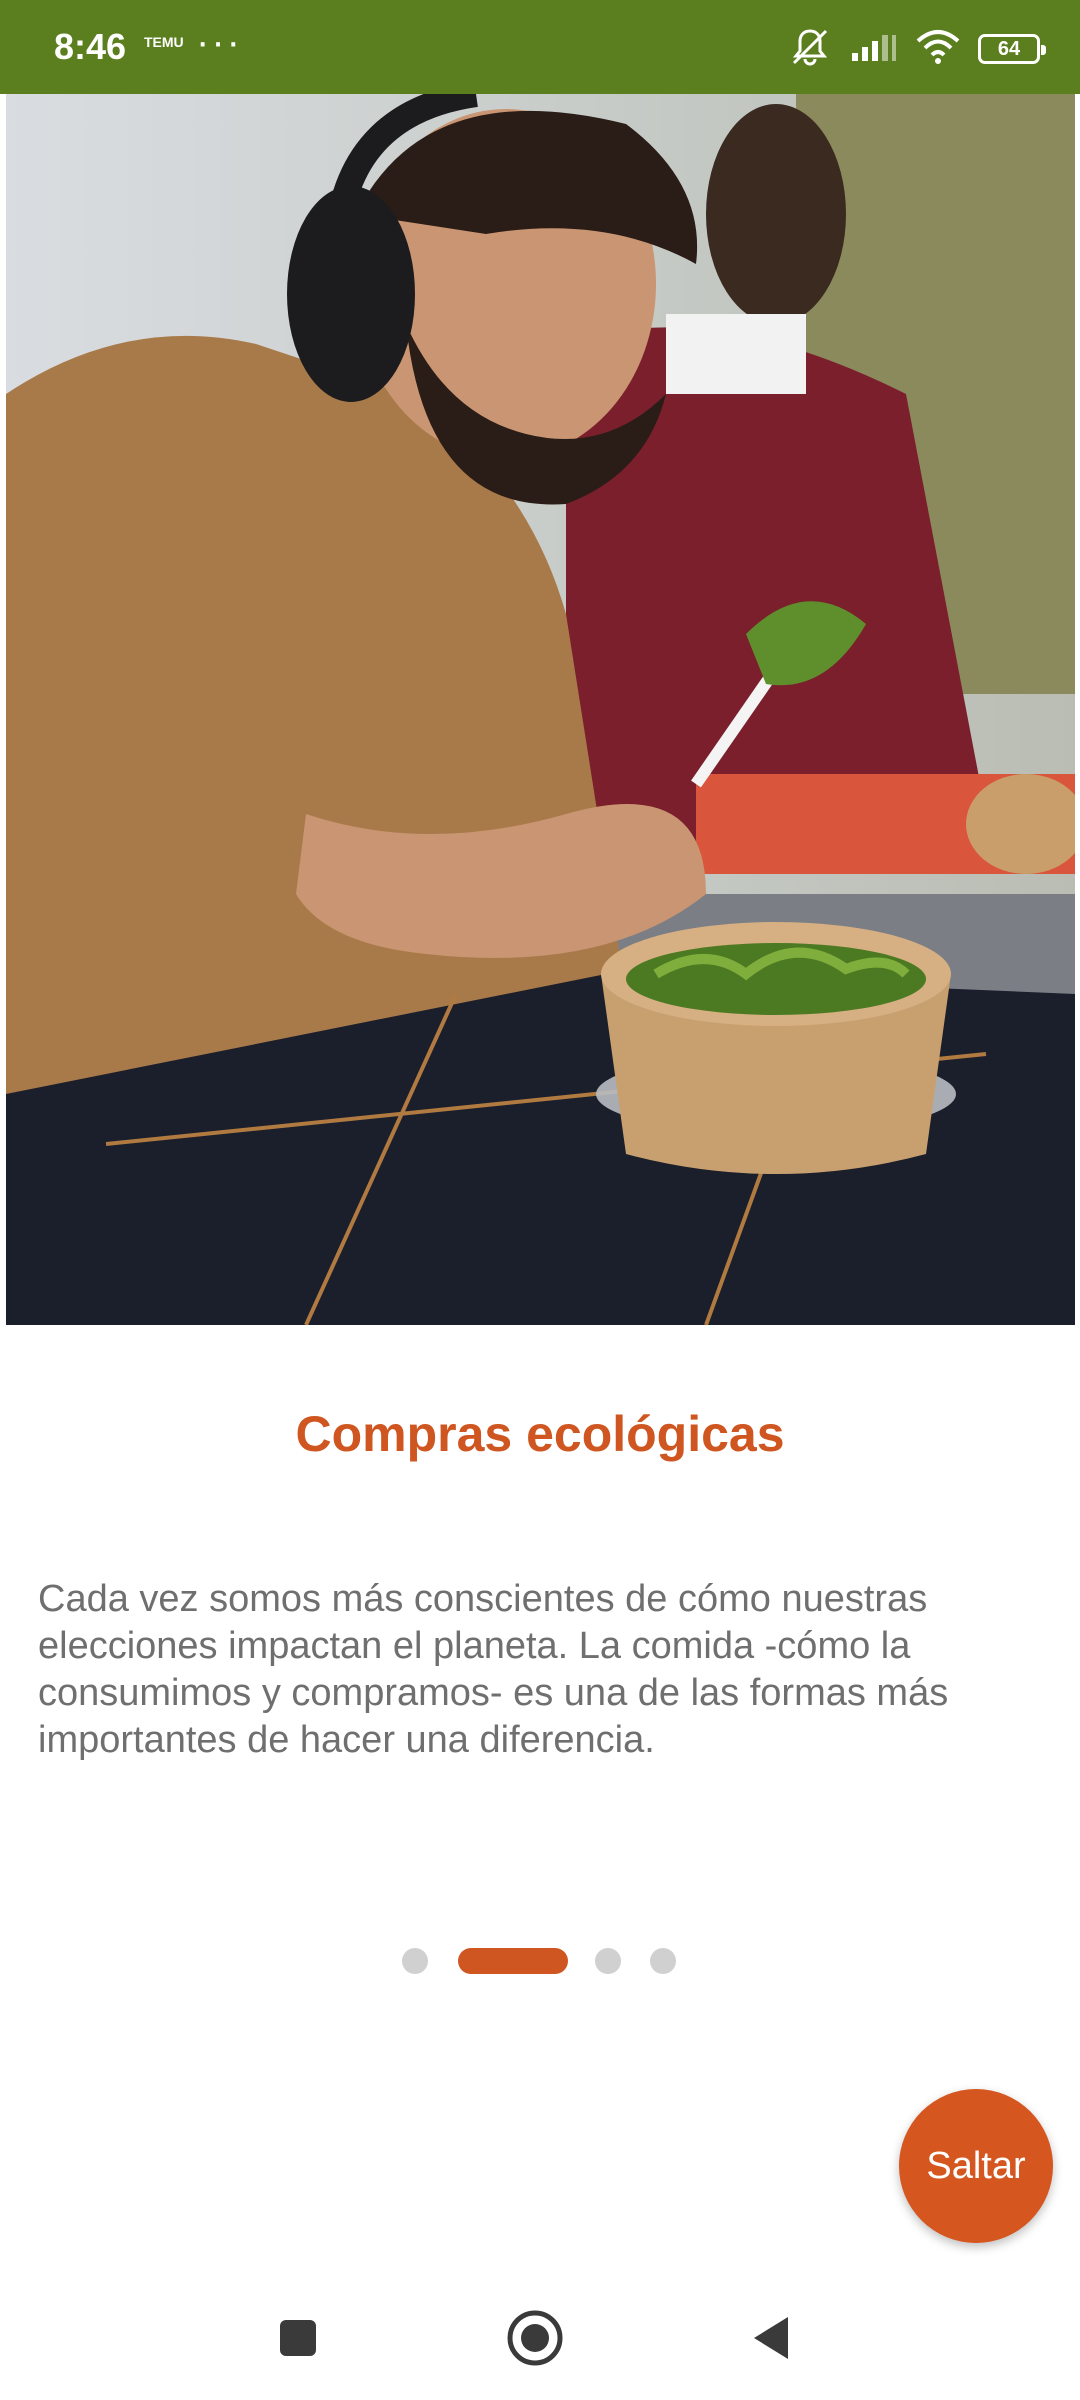 The image size is (1080, 2400). I want to click on battery-icon: 64, so click(1012, 49).